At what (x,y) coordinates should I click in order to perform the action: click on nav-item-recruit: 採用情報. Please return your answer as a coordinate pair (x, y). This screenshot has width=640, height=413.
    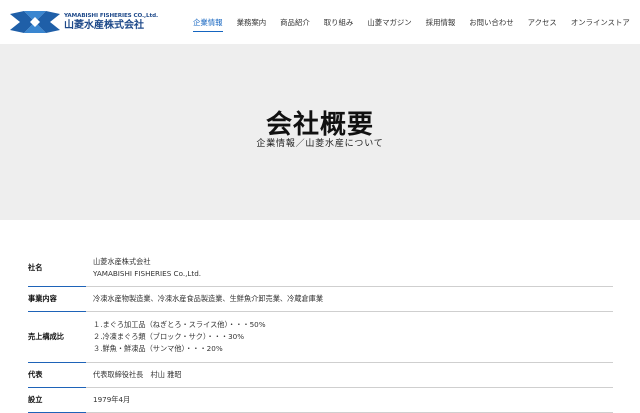
    Looking at the image, I should click on (441, 23).